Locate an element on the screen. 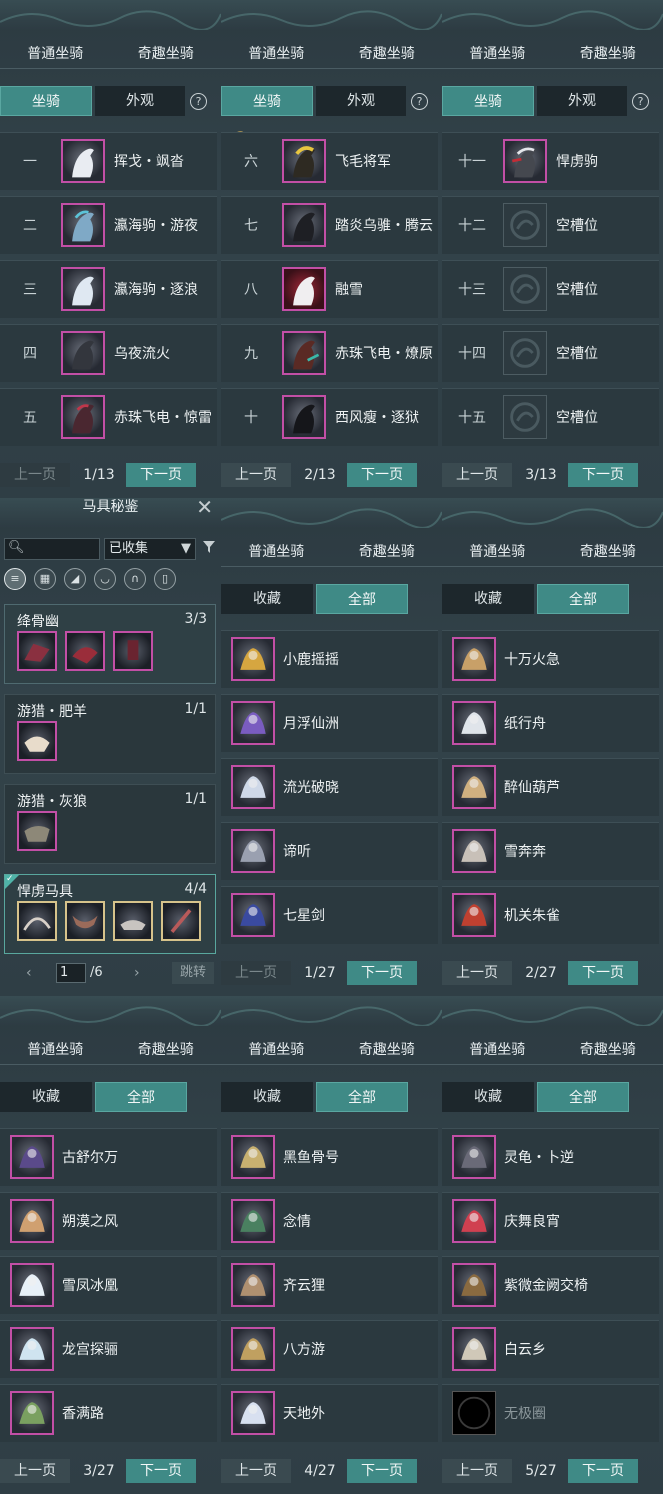 Image resolution: width=663 pixels, height=1494 pixels. mount-row: 十二 空槽位 is located at coordinates (550, 225).